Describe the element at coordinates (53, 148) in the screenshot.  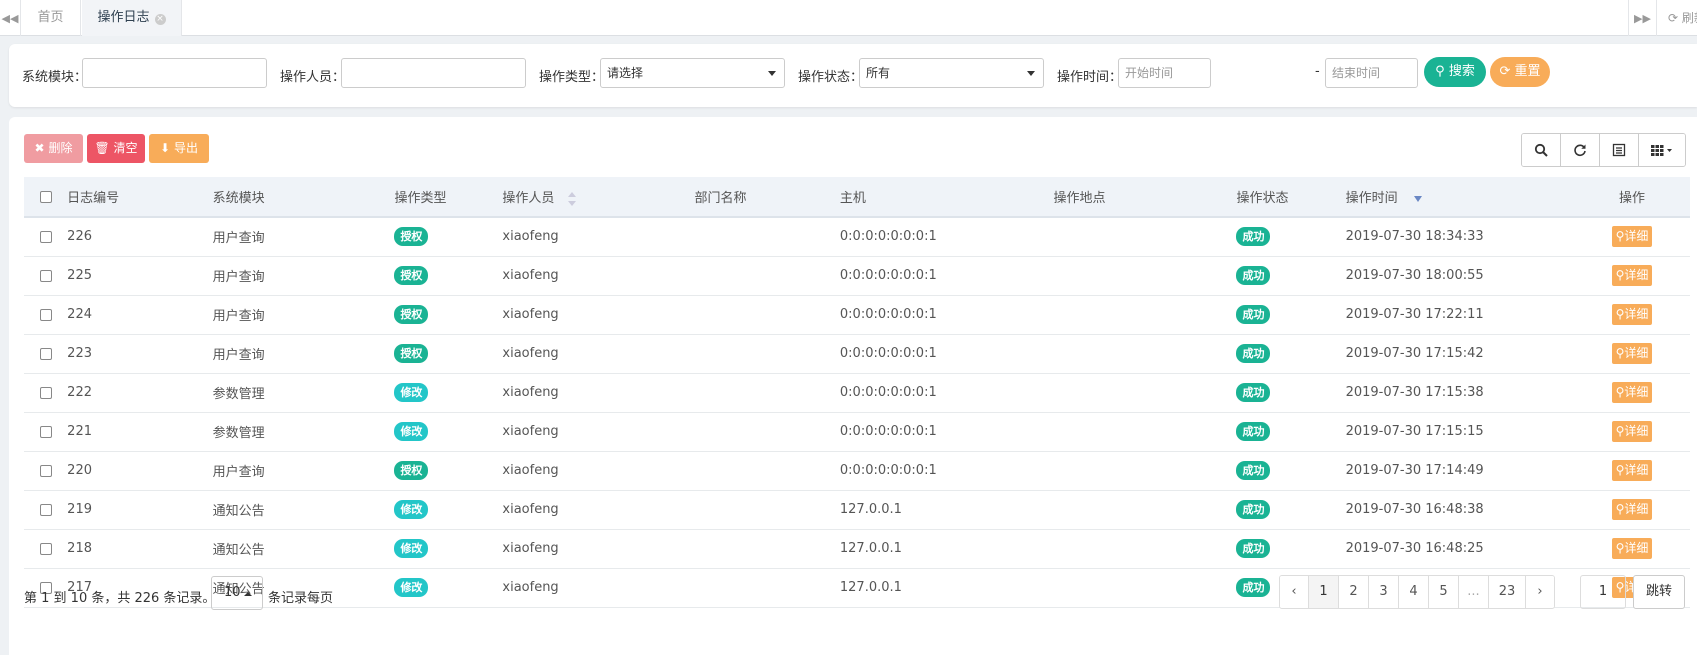
I see `delete-button: ✖ 删除` at that location.